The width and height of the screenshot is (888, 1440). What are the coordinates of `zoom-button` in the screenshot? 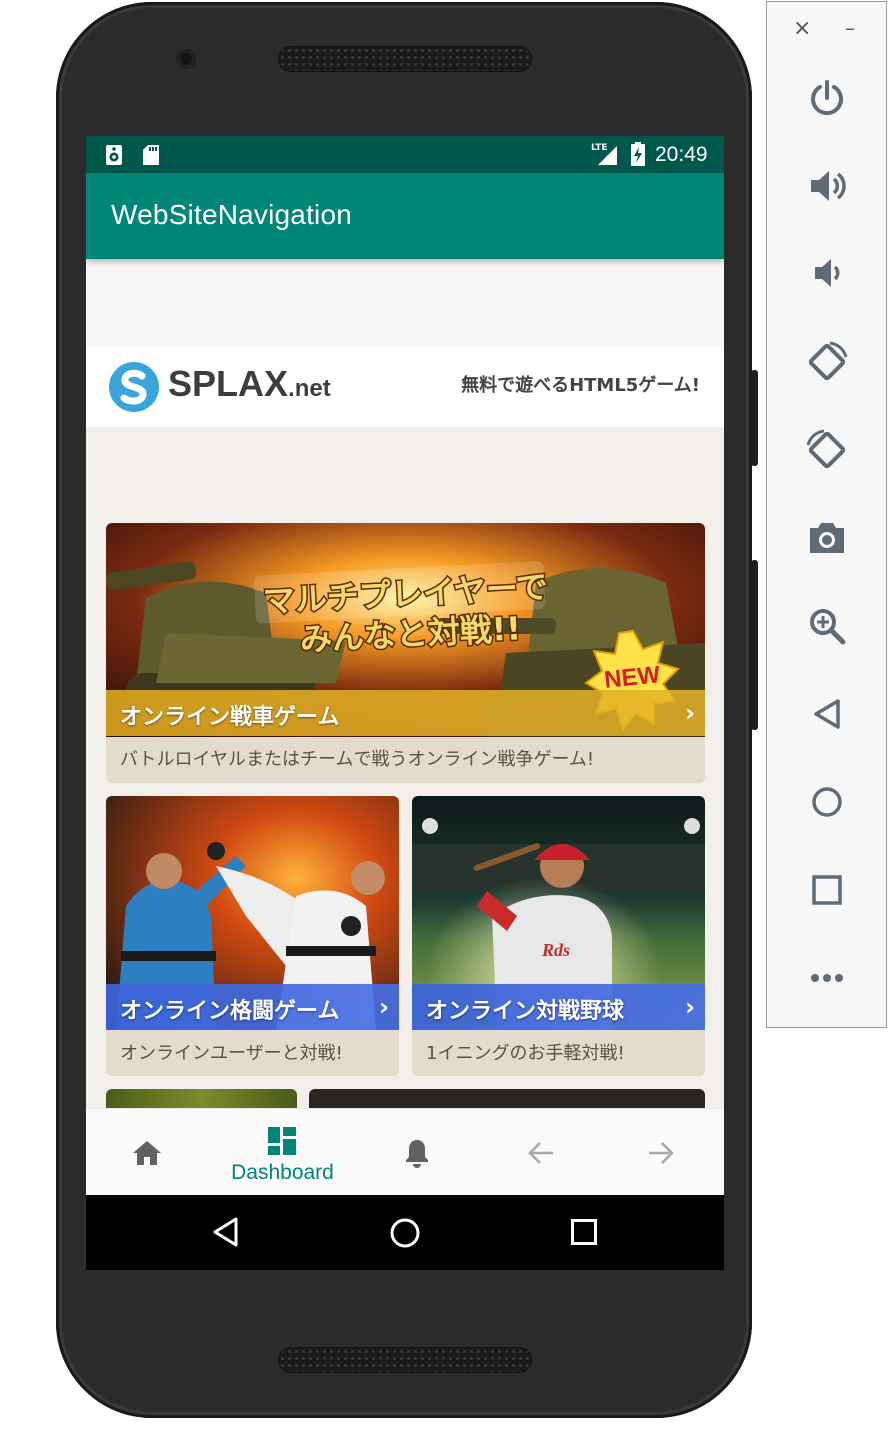 It's located at (826, 626).